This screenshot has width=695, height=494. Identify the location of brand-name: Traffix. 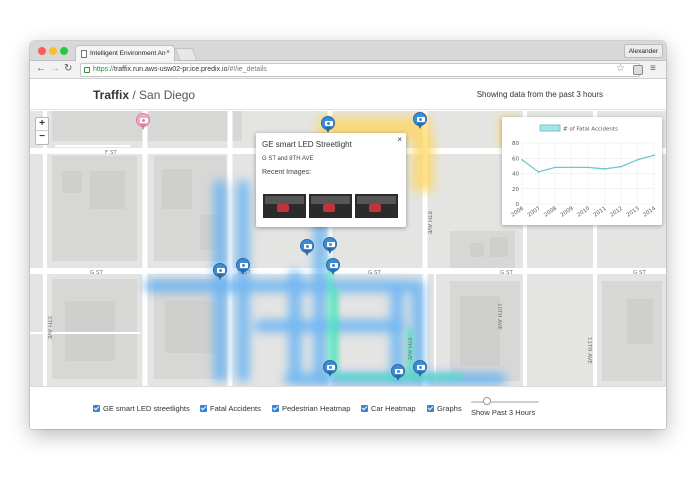
(111, 95).